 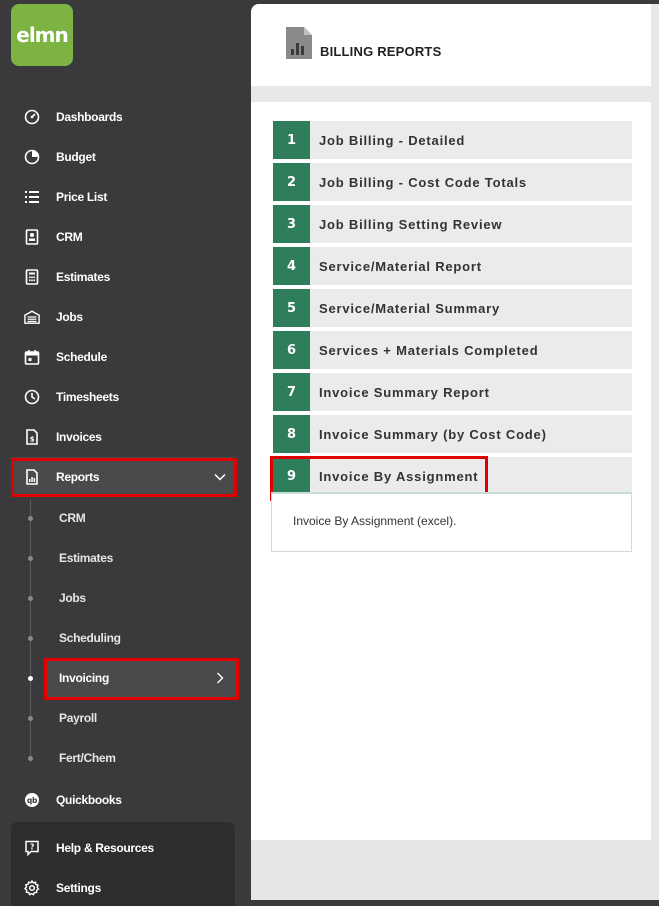 What do you see at coordinates (79, 437) in the screenshot?
I see `sidebar-item-label: Invoices` at bounding box center [79, 437].